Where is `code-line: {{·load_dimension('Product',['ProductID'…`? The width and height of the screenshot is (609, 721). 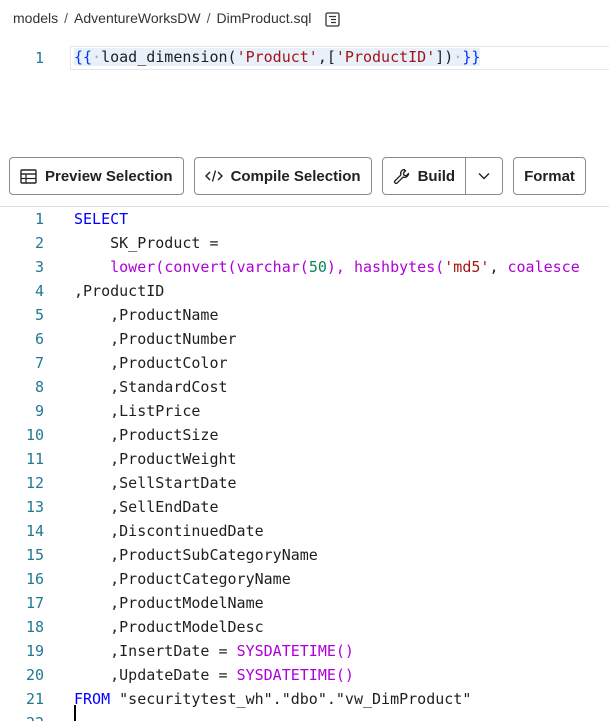 code-line: {{·load_dimension('Product',['ProductID'… is located at coordinates (277, 57).